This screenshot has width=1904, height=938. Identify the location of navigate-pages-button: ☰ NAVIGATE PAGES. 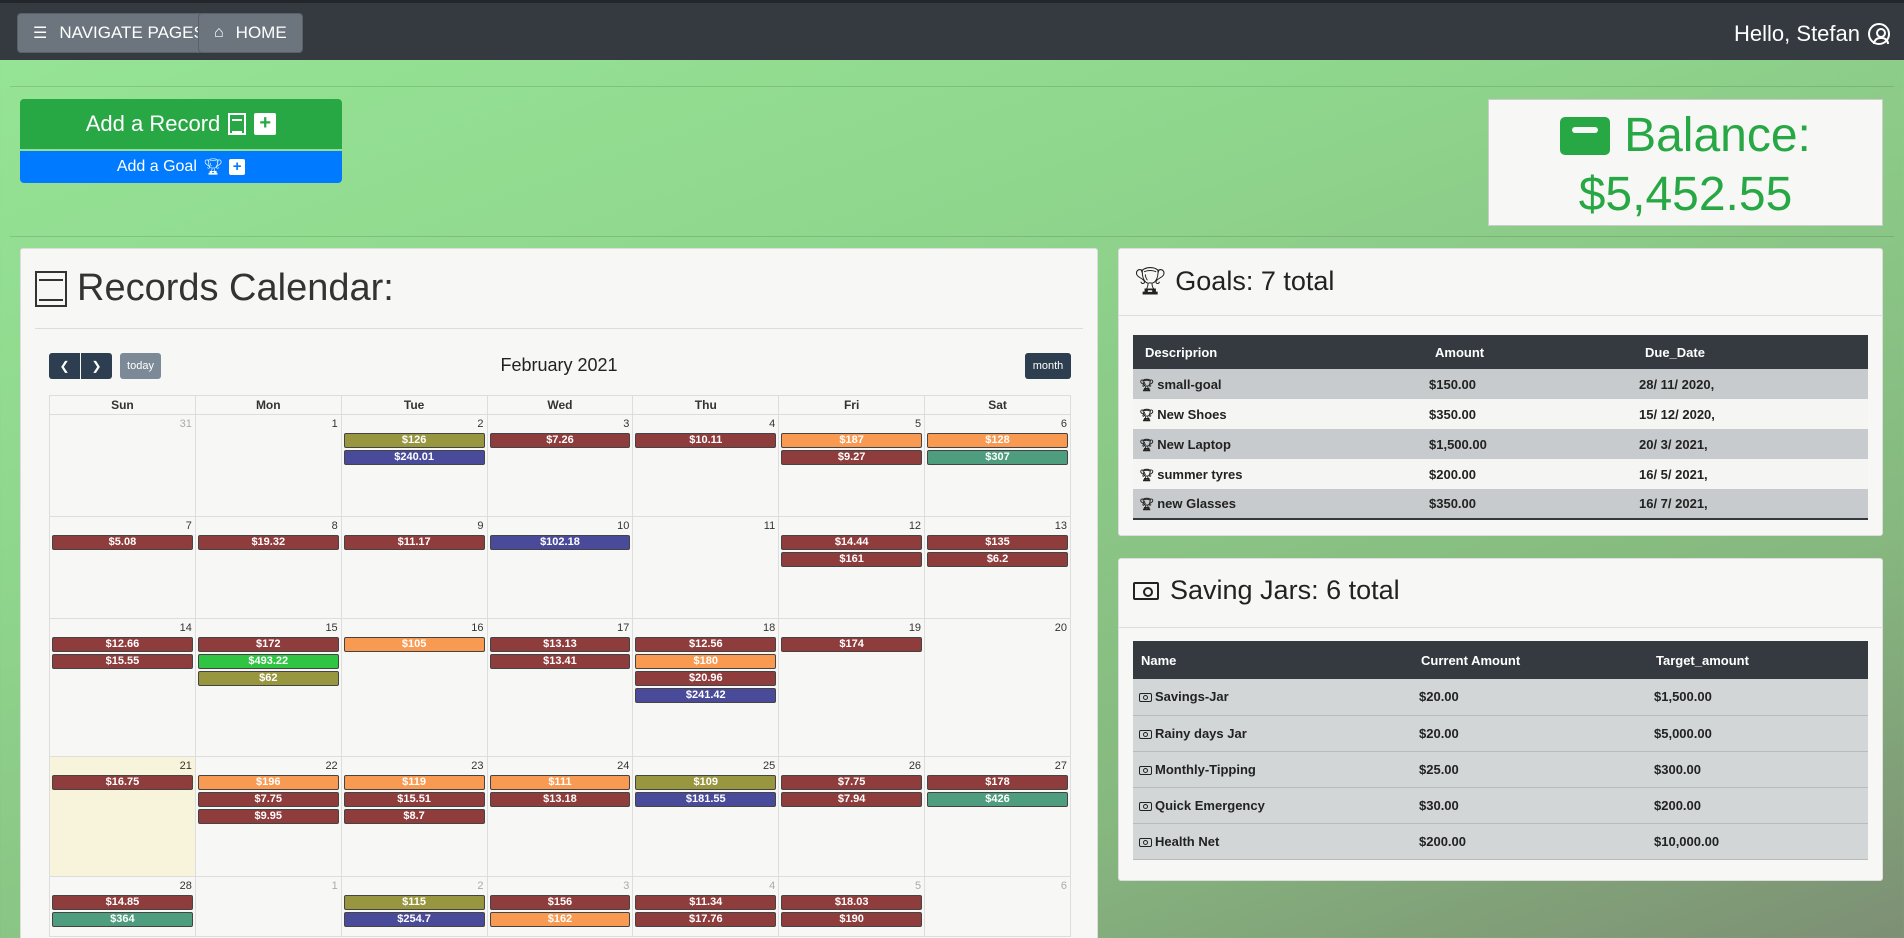
(119, 33).